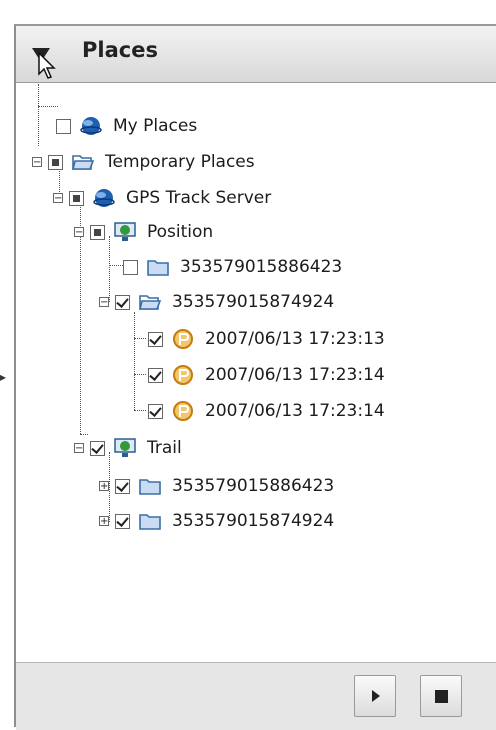 Image resolution: width=496 pixels, height=730 pixels. Describe the element at coordinates (180, 162) in the screenshot. I see `tree-item-label: Temporary Places` at that location.